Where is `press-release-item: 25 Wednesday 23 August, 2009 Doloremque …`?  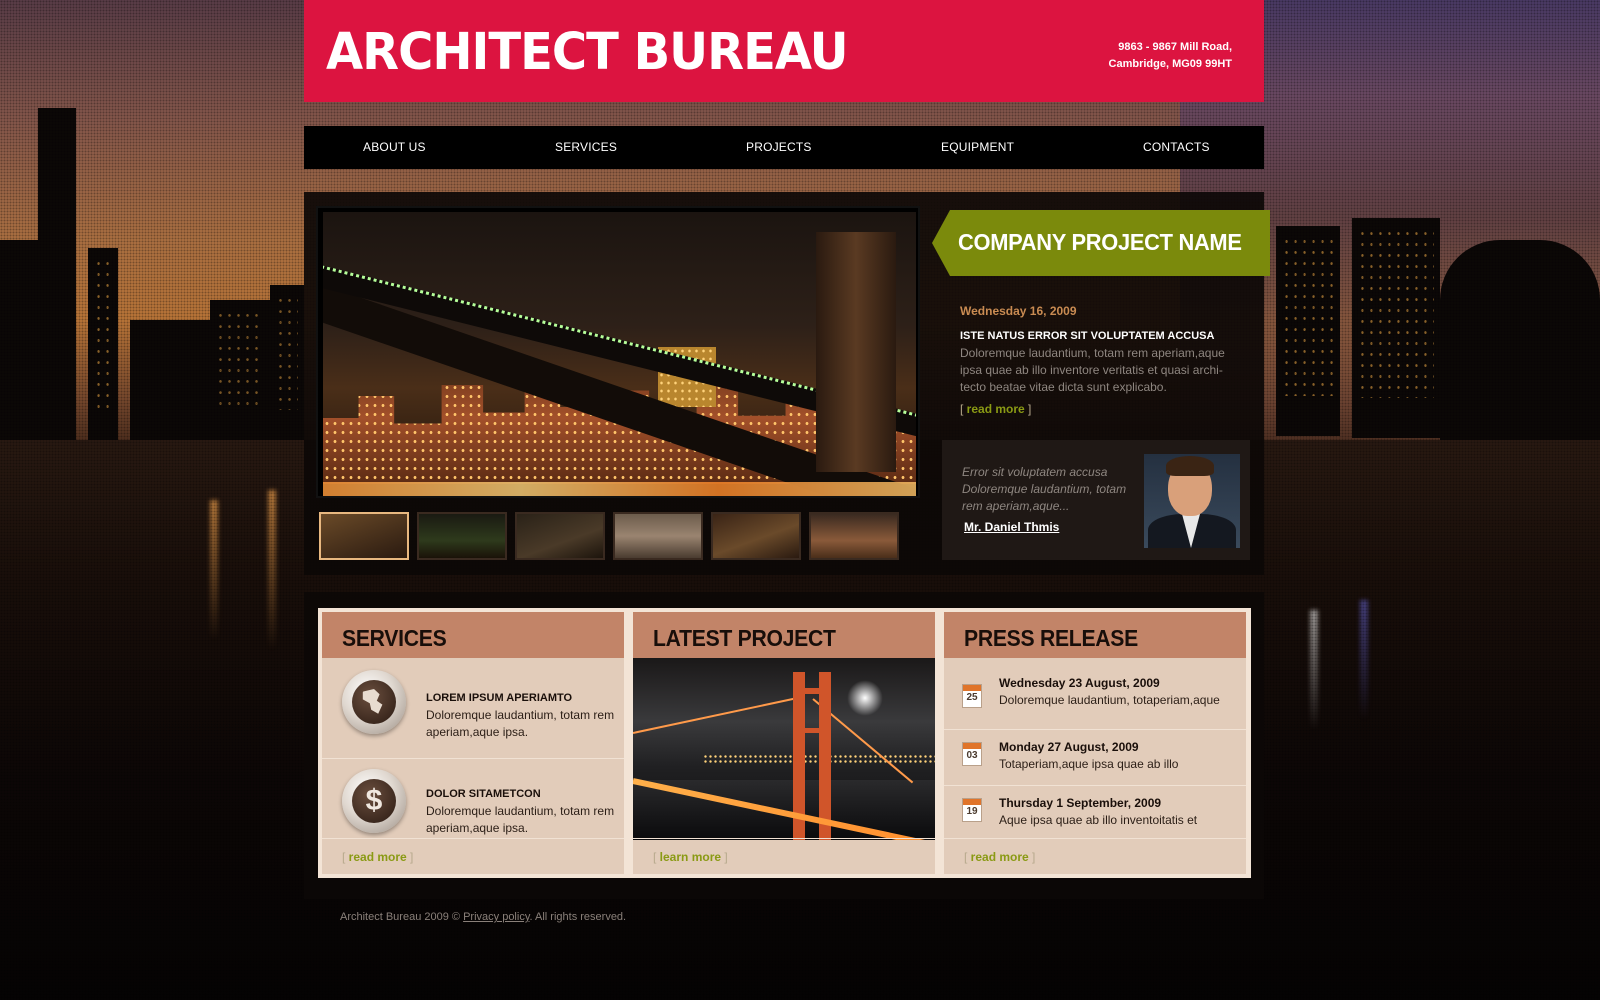
press-release-item: 25 Wednesday 23 August, 2009 Doloremque … is located at coordinates (1095, 701).